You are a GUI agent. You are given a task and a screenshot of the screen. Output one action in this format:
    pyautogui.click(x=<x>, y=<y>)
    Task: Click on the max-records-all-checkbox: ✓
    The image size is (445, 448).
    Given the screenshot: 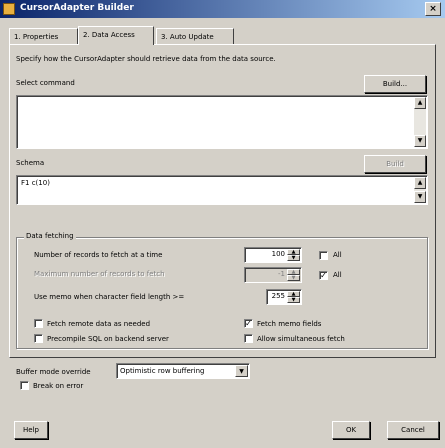 What is the action you would take?
    pyautogui.click(x=323, y=275)
    